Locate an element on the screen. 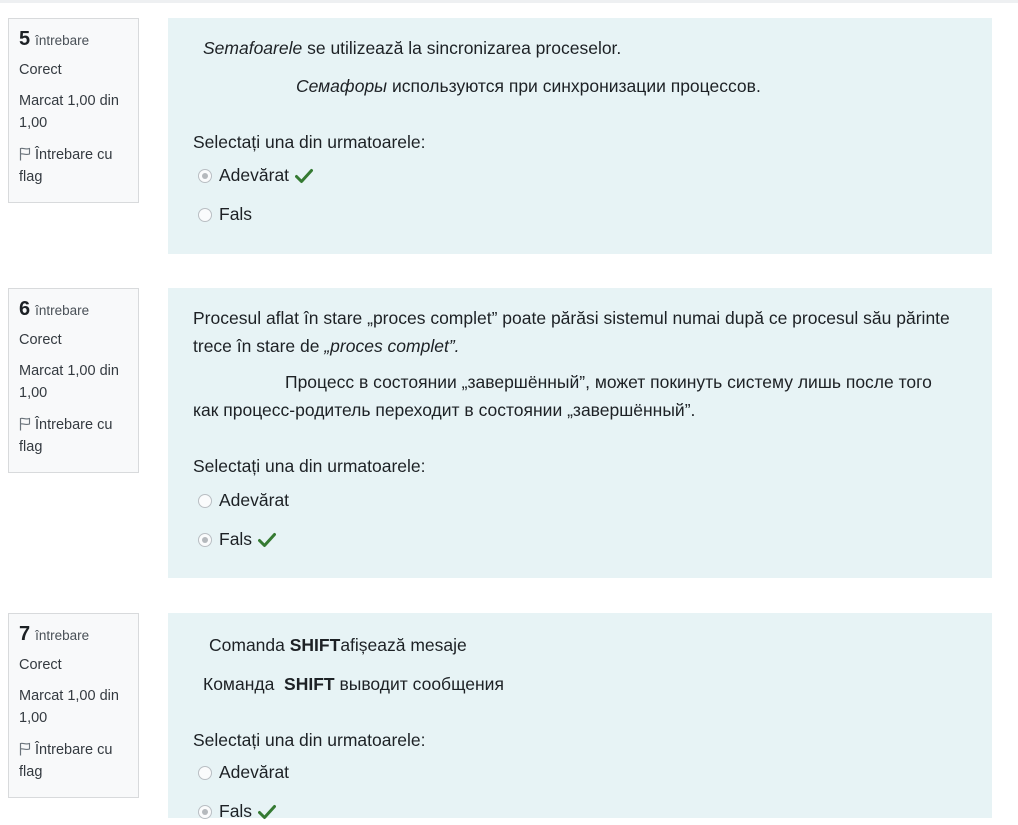 The image size is (1018, 825). question-text-ru: Команда SHIFT выводит сообщения is located at coordinates (353, 684).